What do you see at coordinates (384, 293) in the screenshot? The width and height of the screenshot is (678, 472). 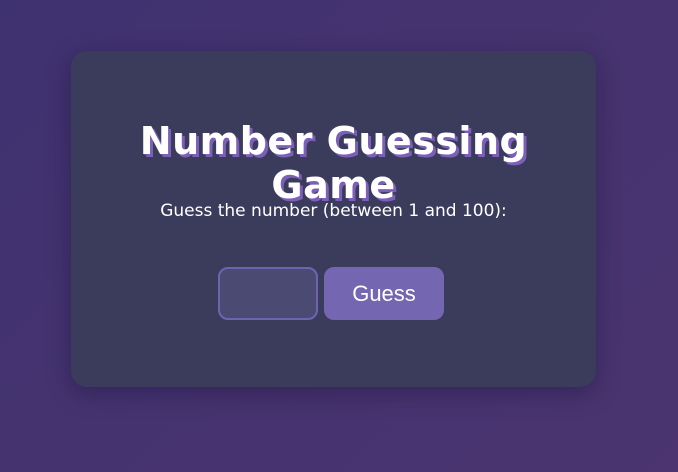 I see `guess-button: Guess` at bounding box center [384, 293].